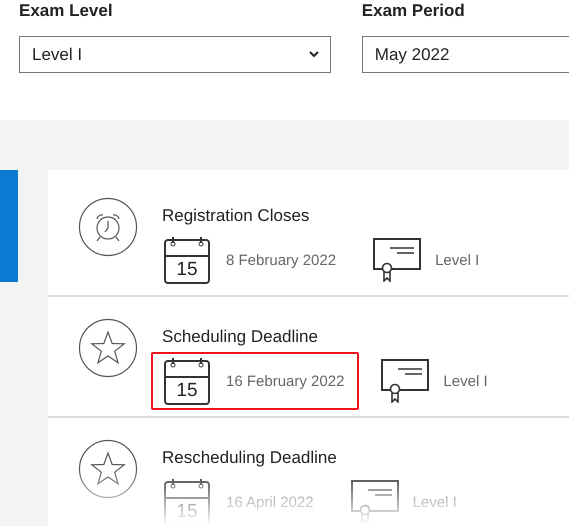  What do you see at coordinates (313, 54) in the screenshot?
I see `chevron-down-icon` at bounding box center [313, 54].